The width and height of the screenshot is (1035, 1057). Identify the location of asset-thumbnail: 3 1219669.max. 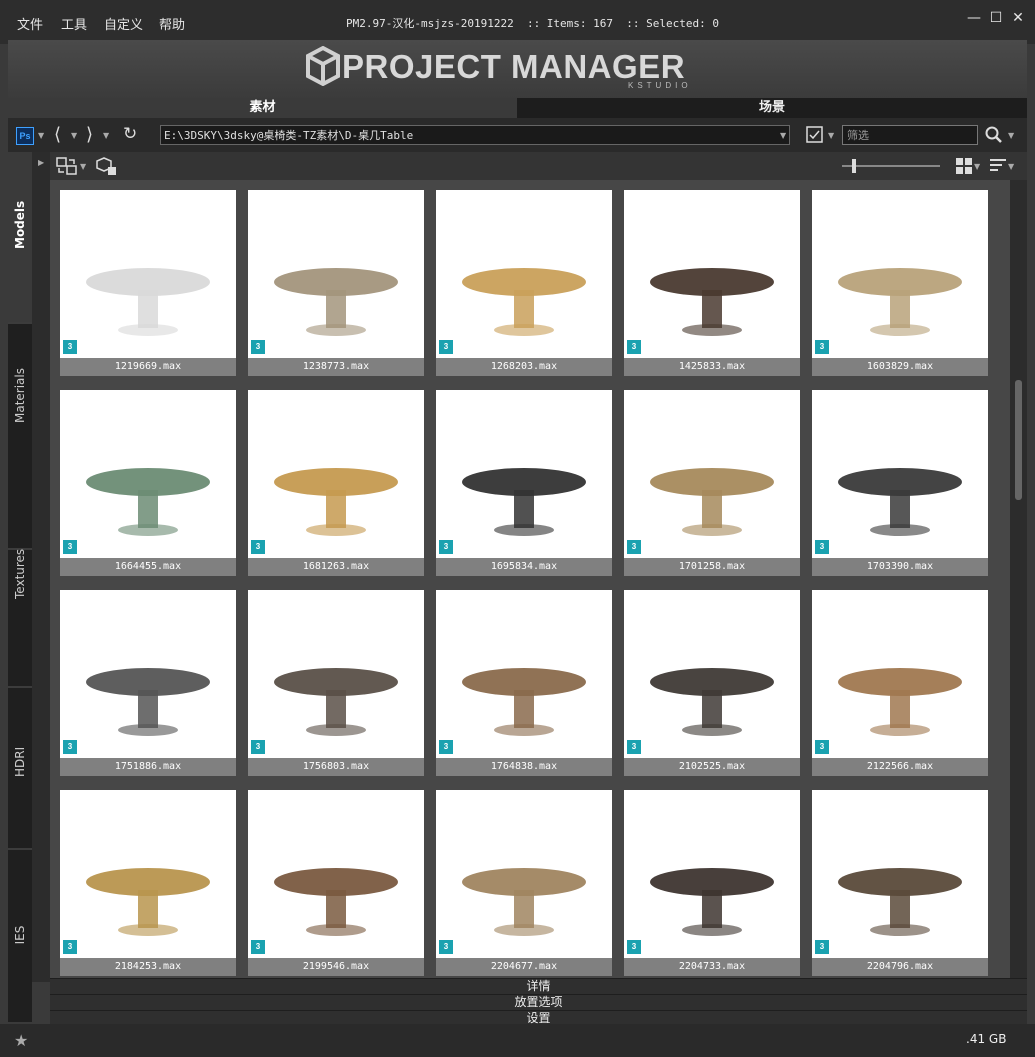
(148, 283).